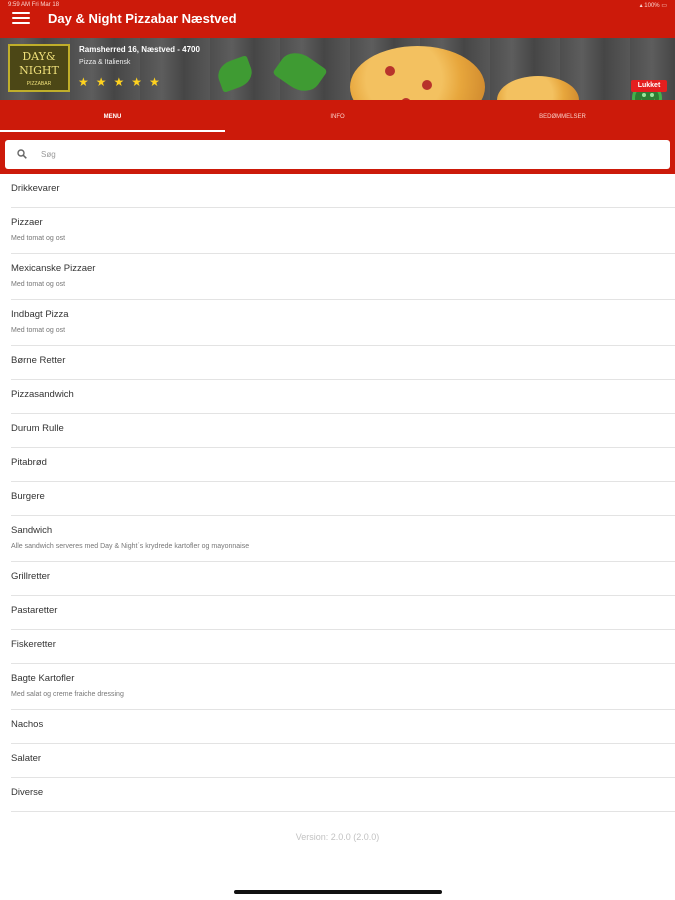  What do you see at coordinates (53, 268) in the screenshot?
I see `category-title: Mexicanske Pizzaer` at bounding box center [53, 268].